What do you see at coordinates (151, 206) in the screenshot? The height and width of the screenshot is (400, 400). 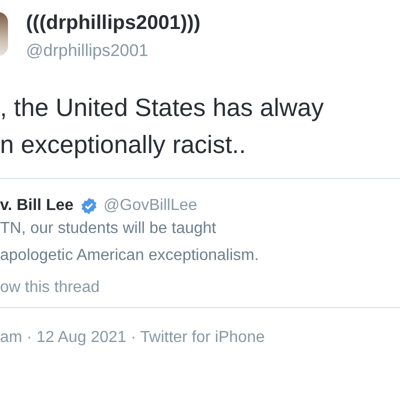 I see `quoted-author-handle: @GovBillLee` at bounding box center [151, 206].